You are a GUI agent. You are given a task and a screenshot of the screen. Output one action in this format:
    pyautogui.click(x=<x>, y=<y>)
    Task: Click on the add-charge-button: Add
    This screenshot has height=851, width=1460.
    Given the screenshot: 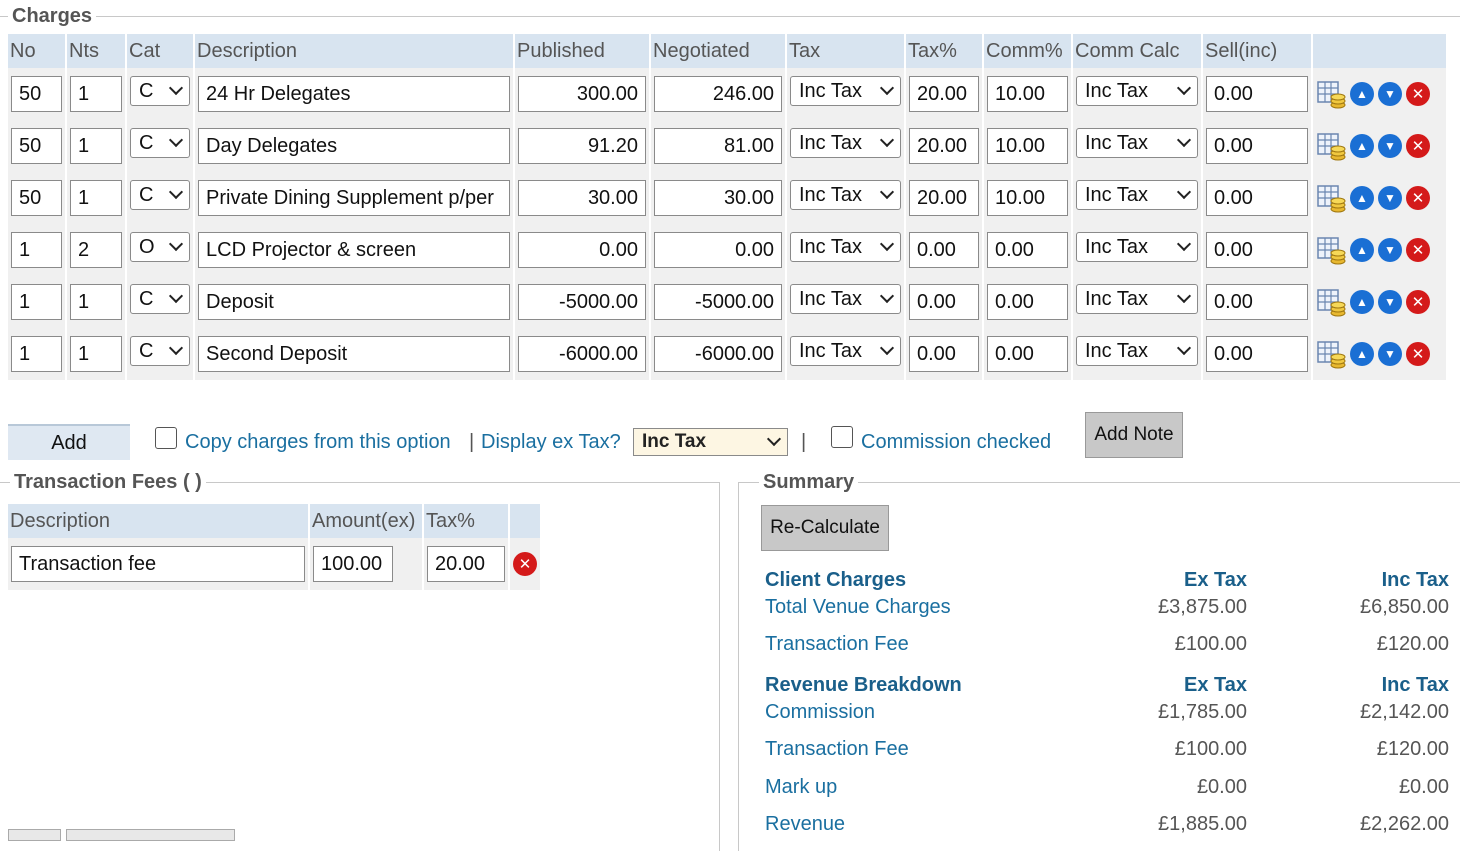 What is the action you would take?
    pyautogui.click(x=69, y=442)
    